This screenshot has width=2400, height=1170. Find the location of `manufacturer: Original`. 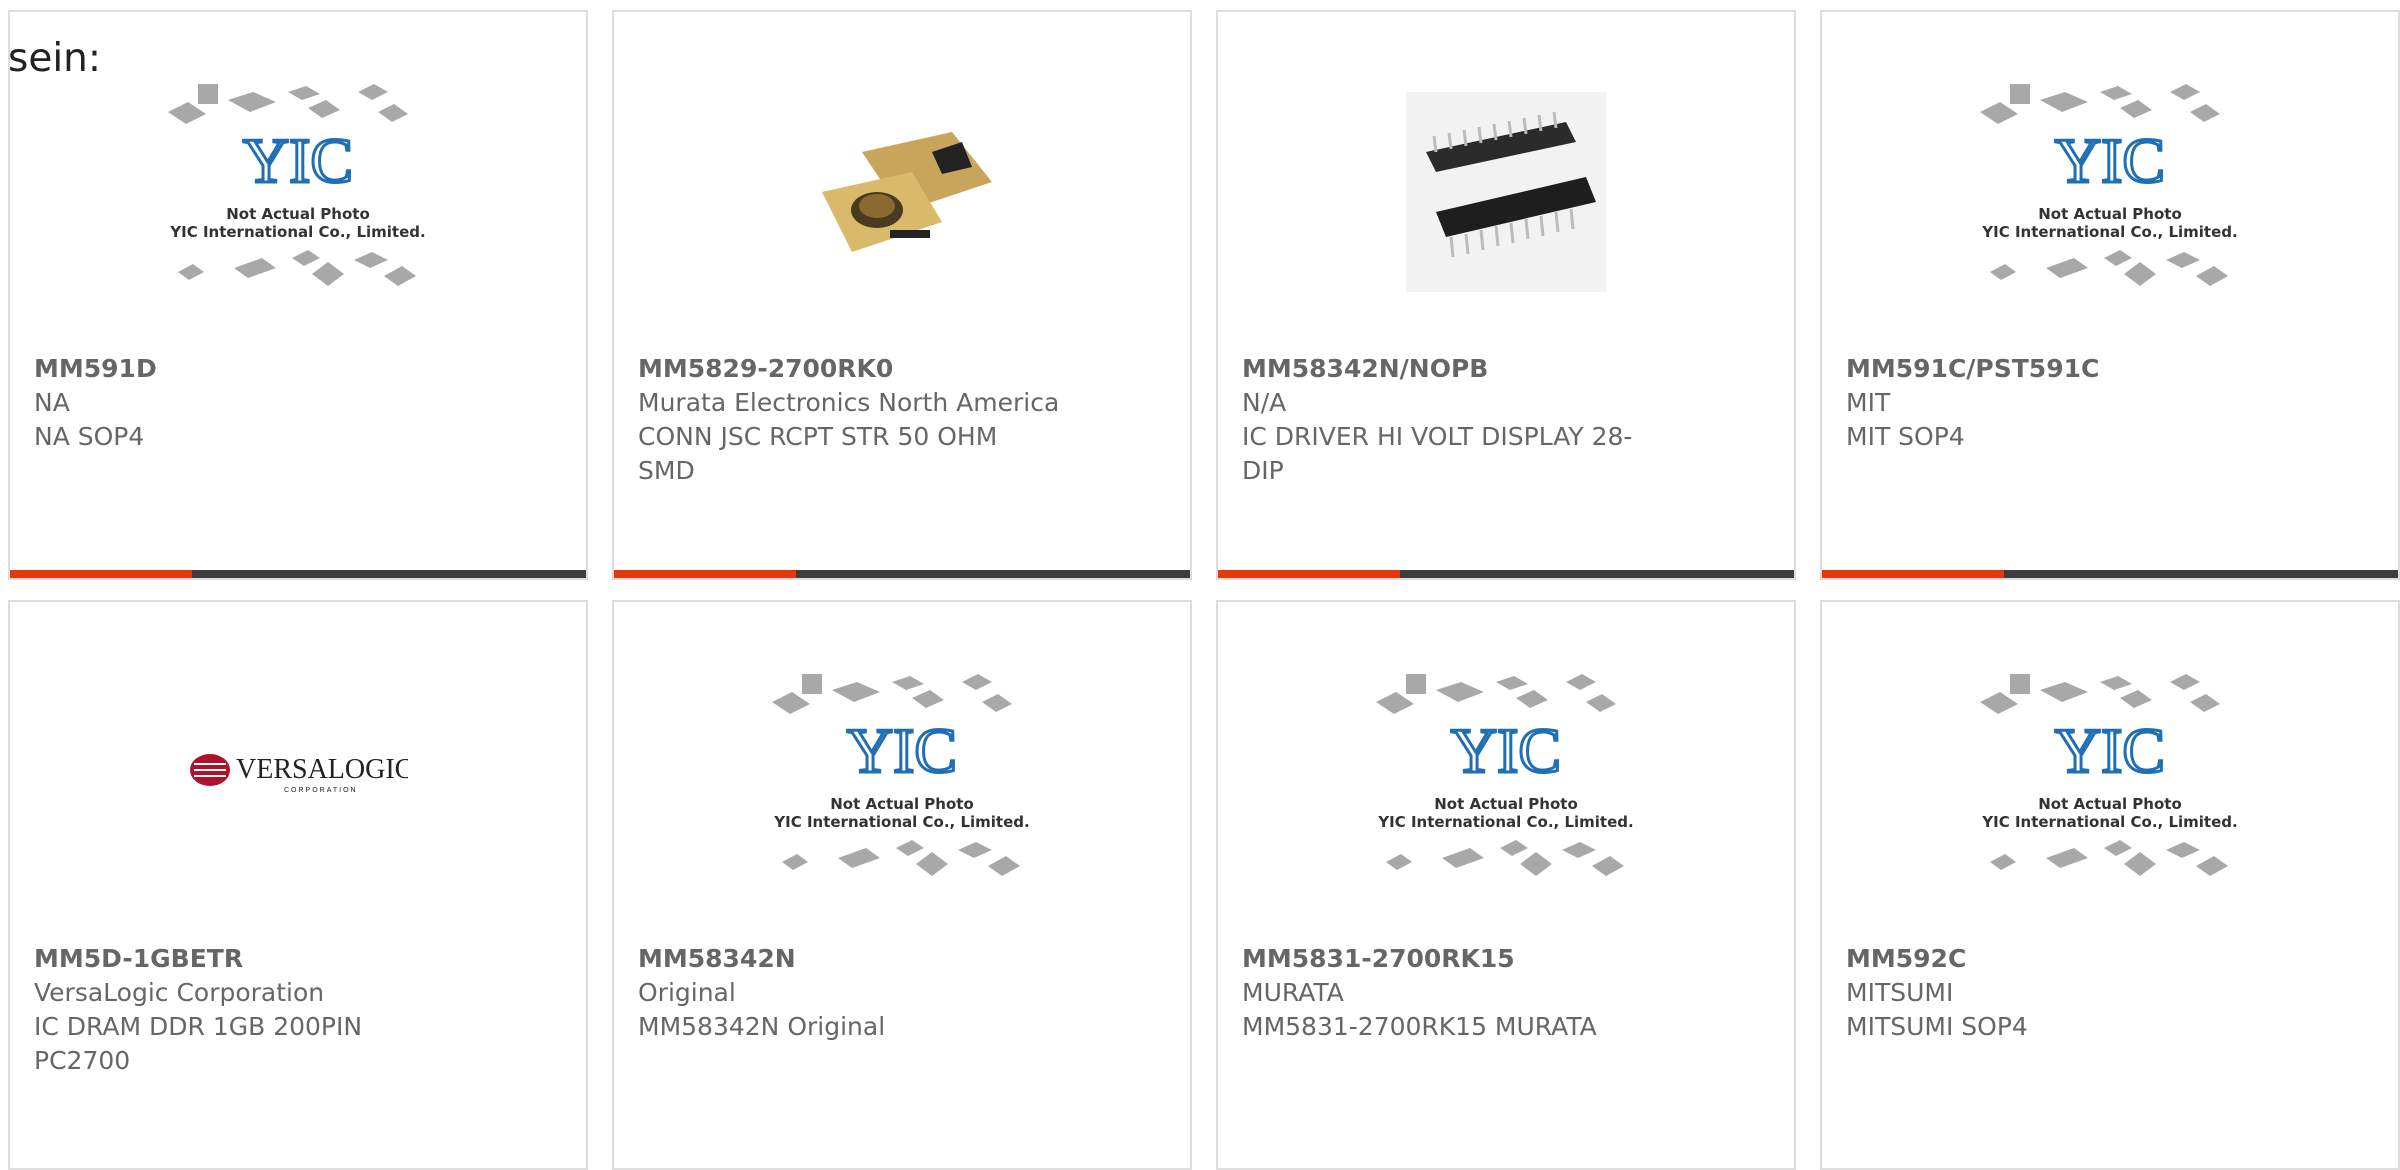

manufacturer: Original is located at coordinates (687, 992).